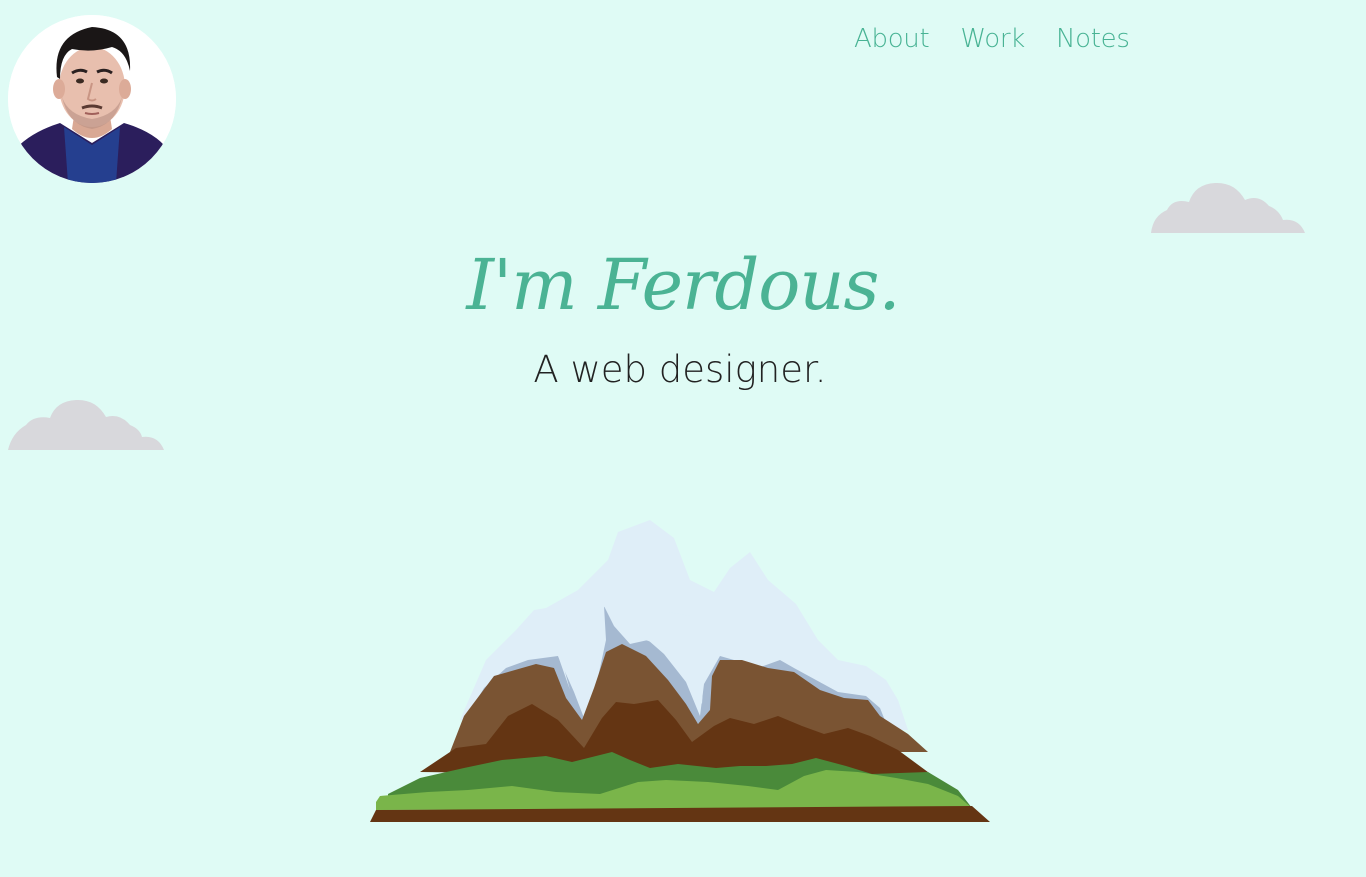  What do you see at coordinates (892, 39) in the screenshot?
I see `nav-about-link: About` at bounding box center [892, 39].